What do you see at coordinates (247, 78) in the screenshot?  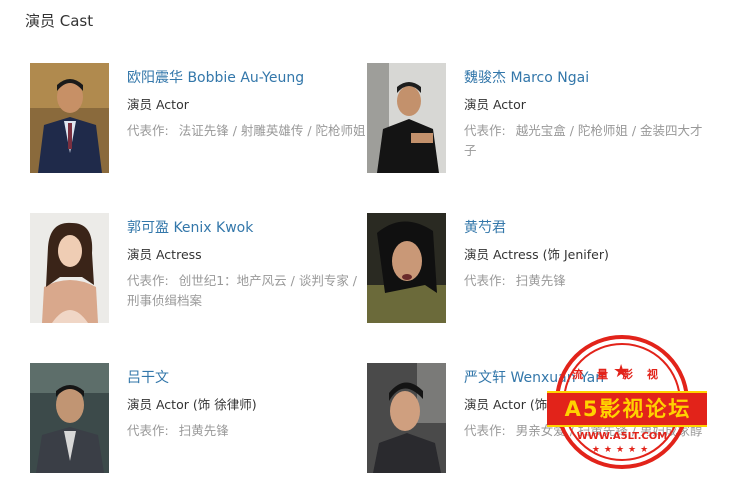 I see `cast-name: 欧阳震华 Bobbie Au-Yeung` at bounding box center [247, 78].